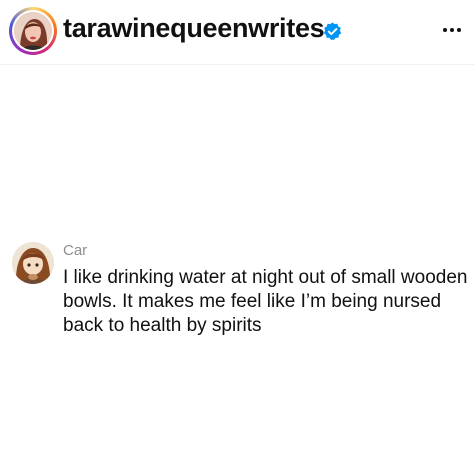 Image resolution: width=474 pixels, height=462 pixels. I want to click on profile-avatar, so click(33, 31).